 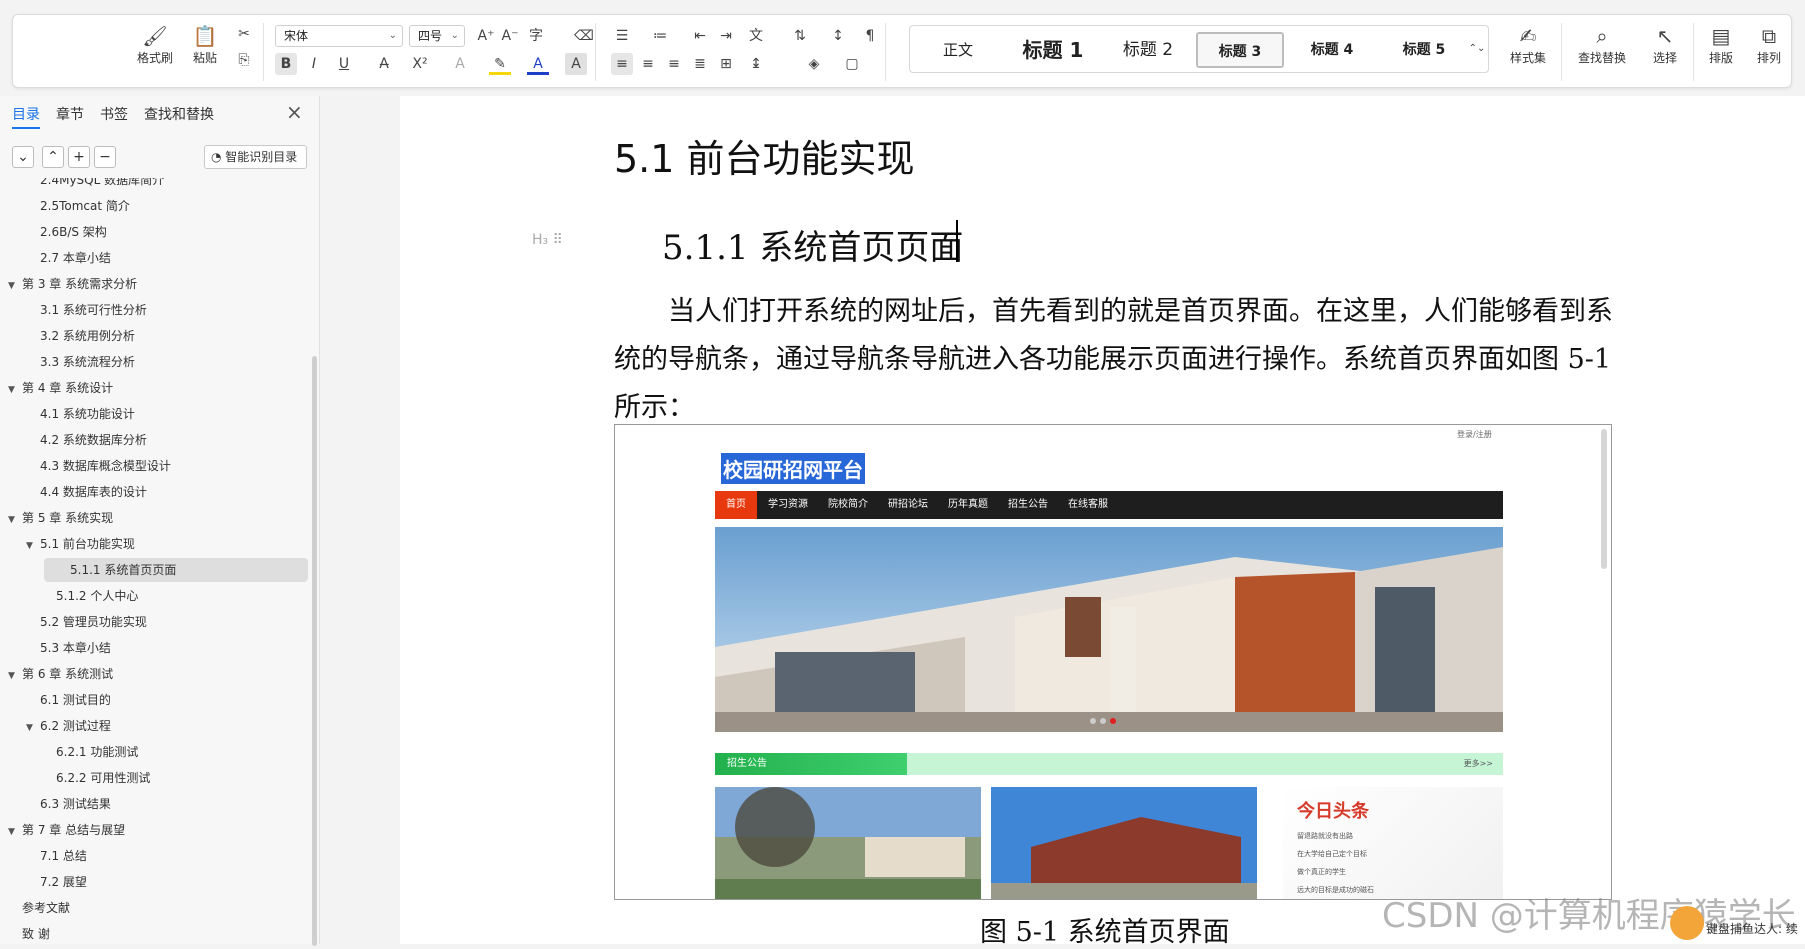 I want to click on assistant-avatar-icon, so click(x=1687, y=923).